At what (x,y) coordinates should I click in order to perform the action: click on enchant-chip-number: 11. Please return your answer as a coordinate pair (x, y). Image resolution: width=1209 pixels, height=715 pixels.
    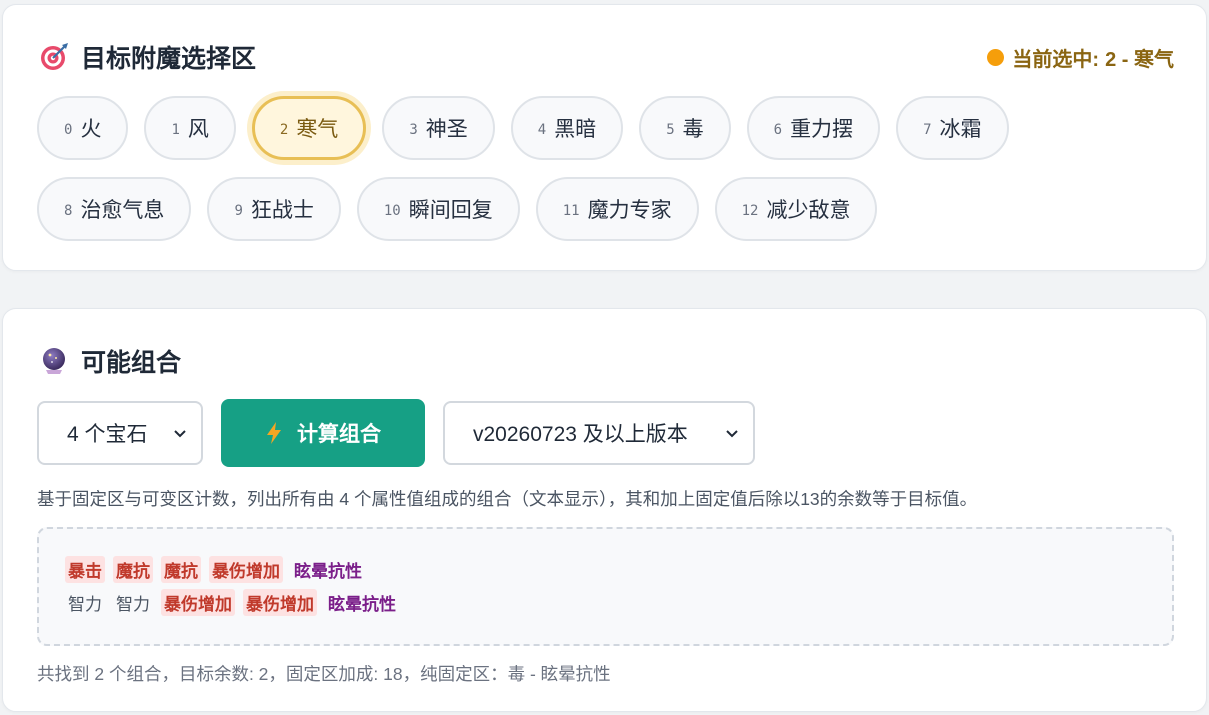
    Looking at the image, I should click on (571, 211).